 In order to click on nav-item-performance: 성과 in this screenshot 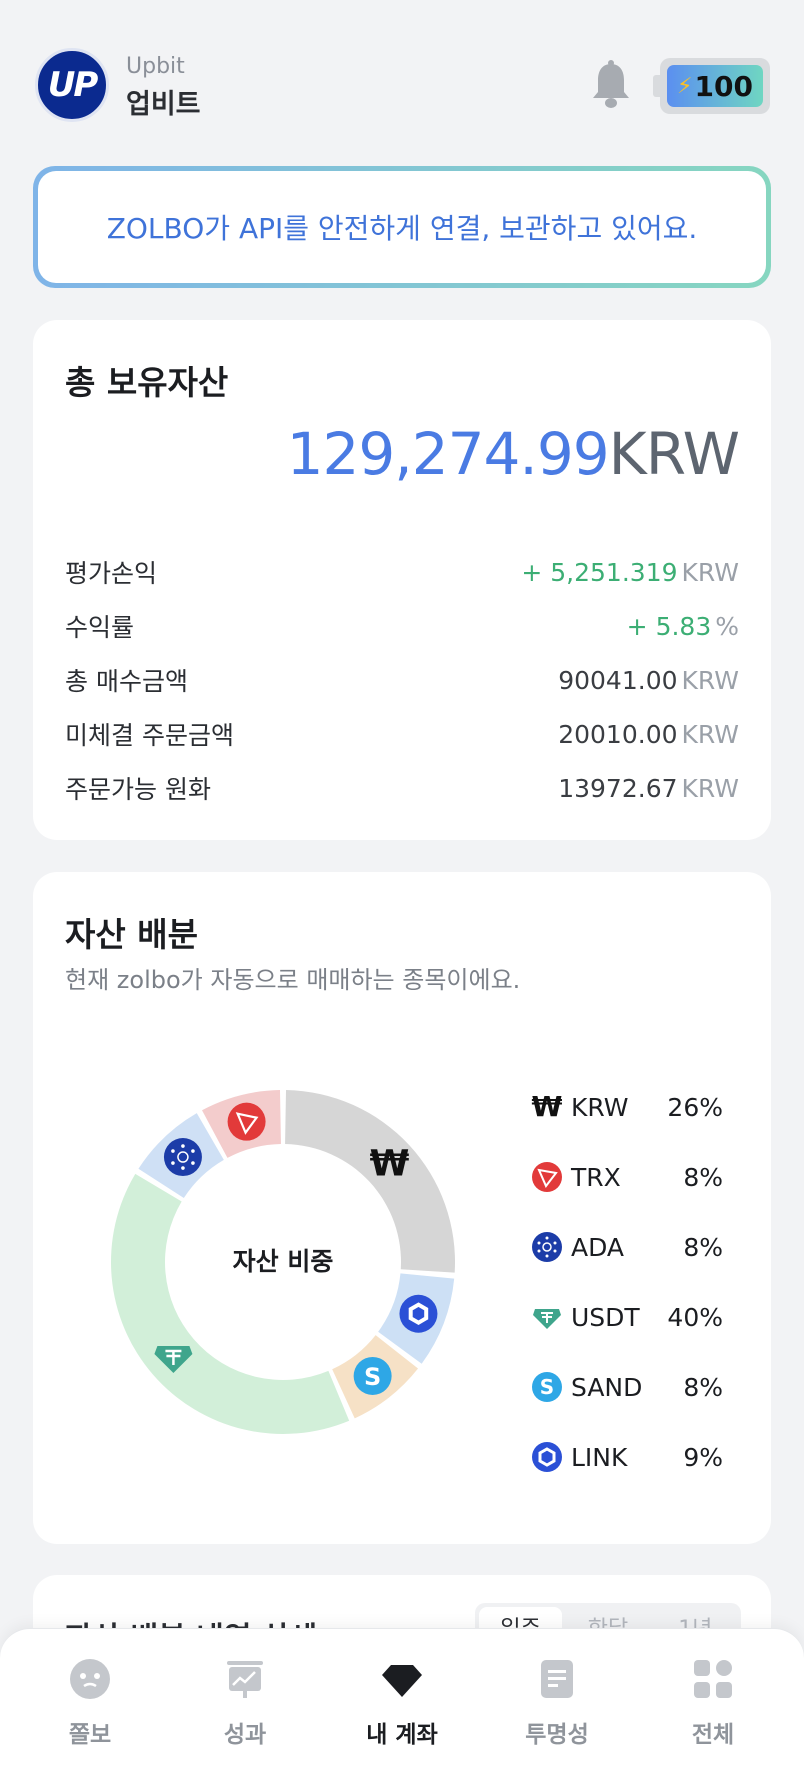, I will do `click(245, 1707)`.